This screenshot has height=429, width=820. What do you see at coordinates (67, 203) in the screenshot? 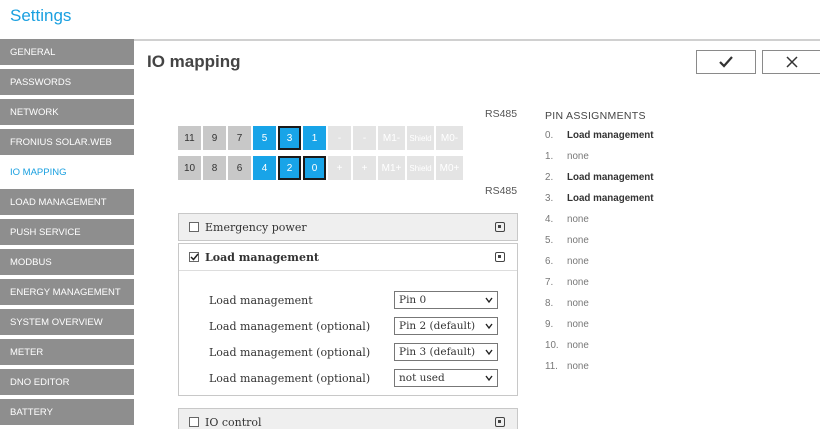
I see `sidebar-item-load-management: LOAD MANAGEMENT` at bounding box center [67, 203].